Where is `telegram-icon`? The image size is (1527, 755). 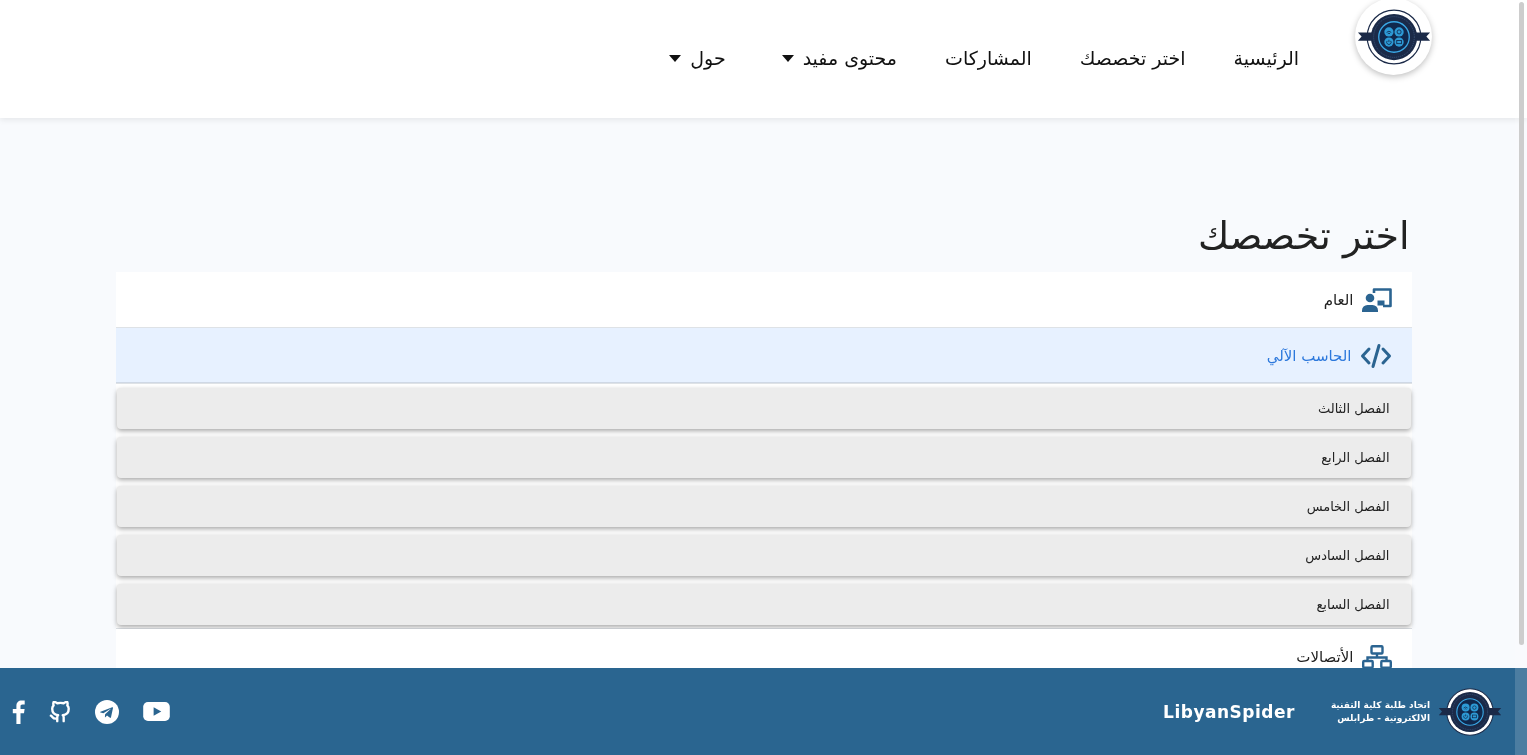 telegram-icon is located at coordinates (107, 711).